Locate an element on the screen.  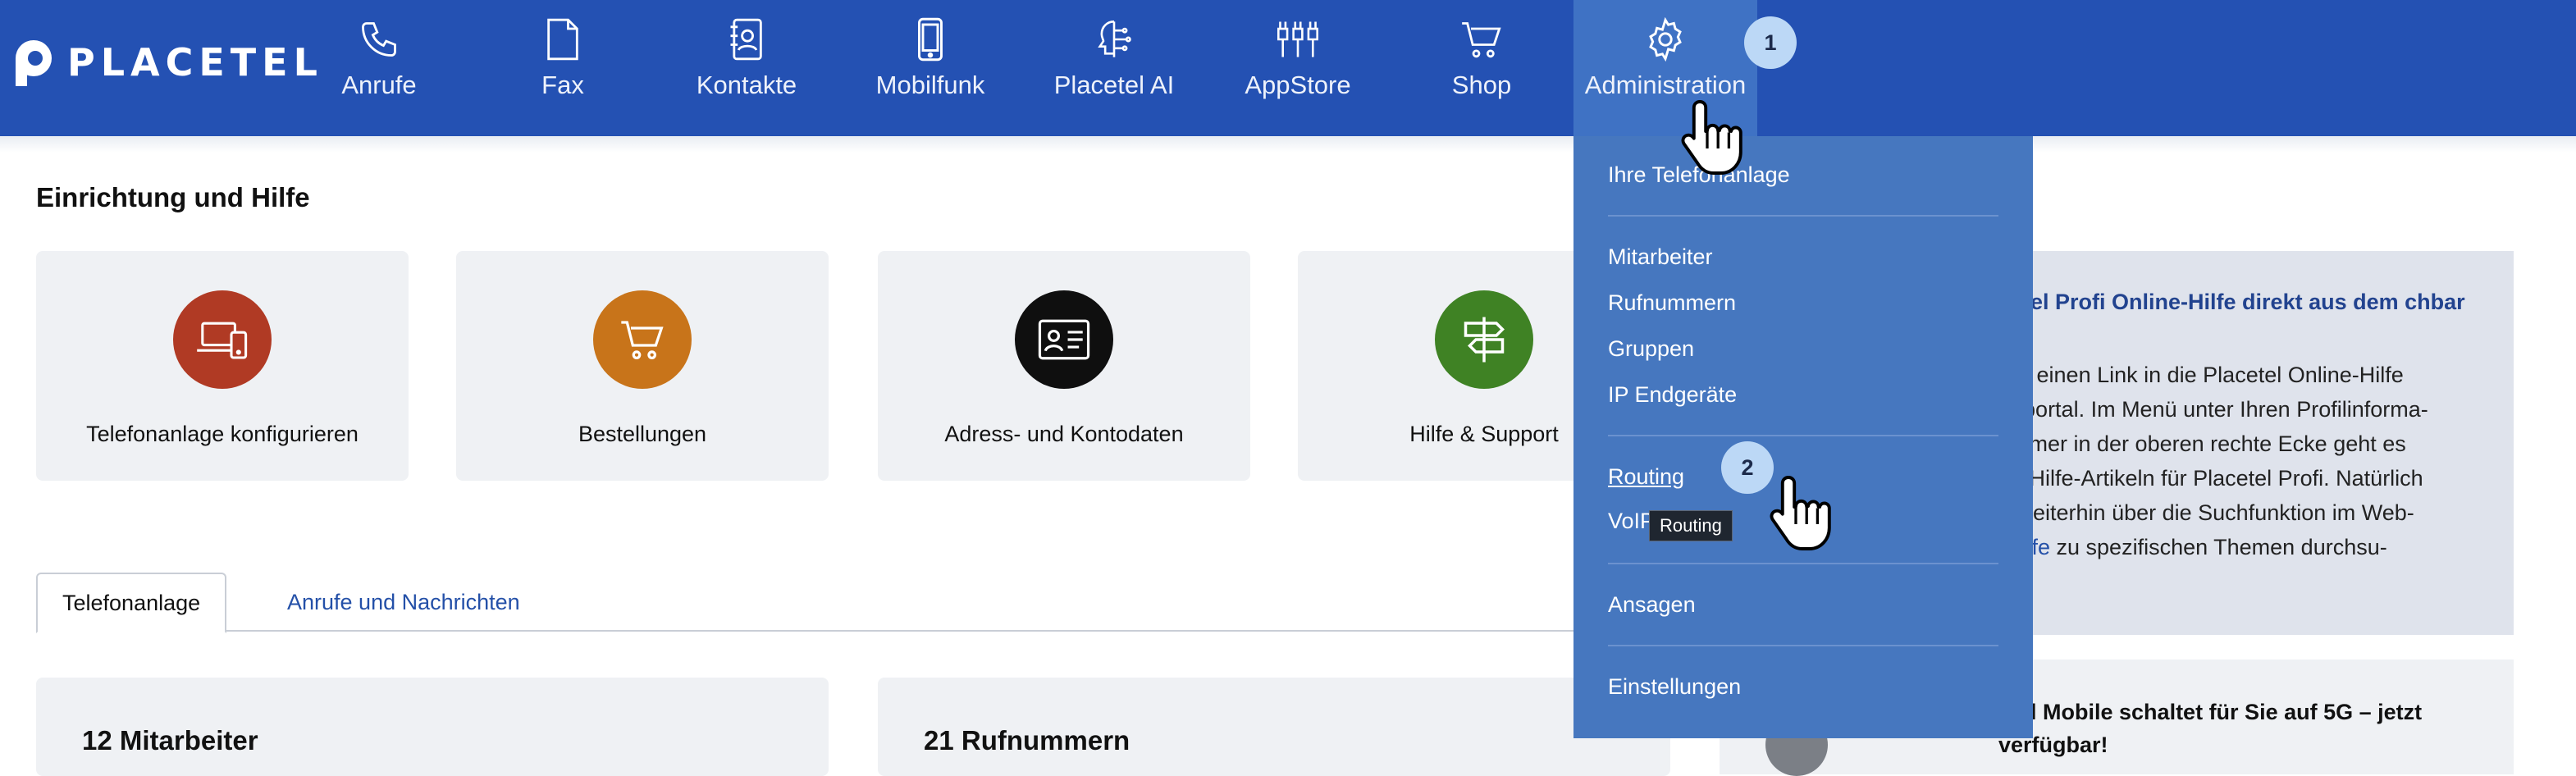
menu-item-ip-endgeraete: IP Endgeräte is located at coordinates (1673, 395).